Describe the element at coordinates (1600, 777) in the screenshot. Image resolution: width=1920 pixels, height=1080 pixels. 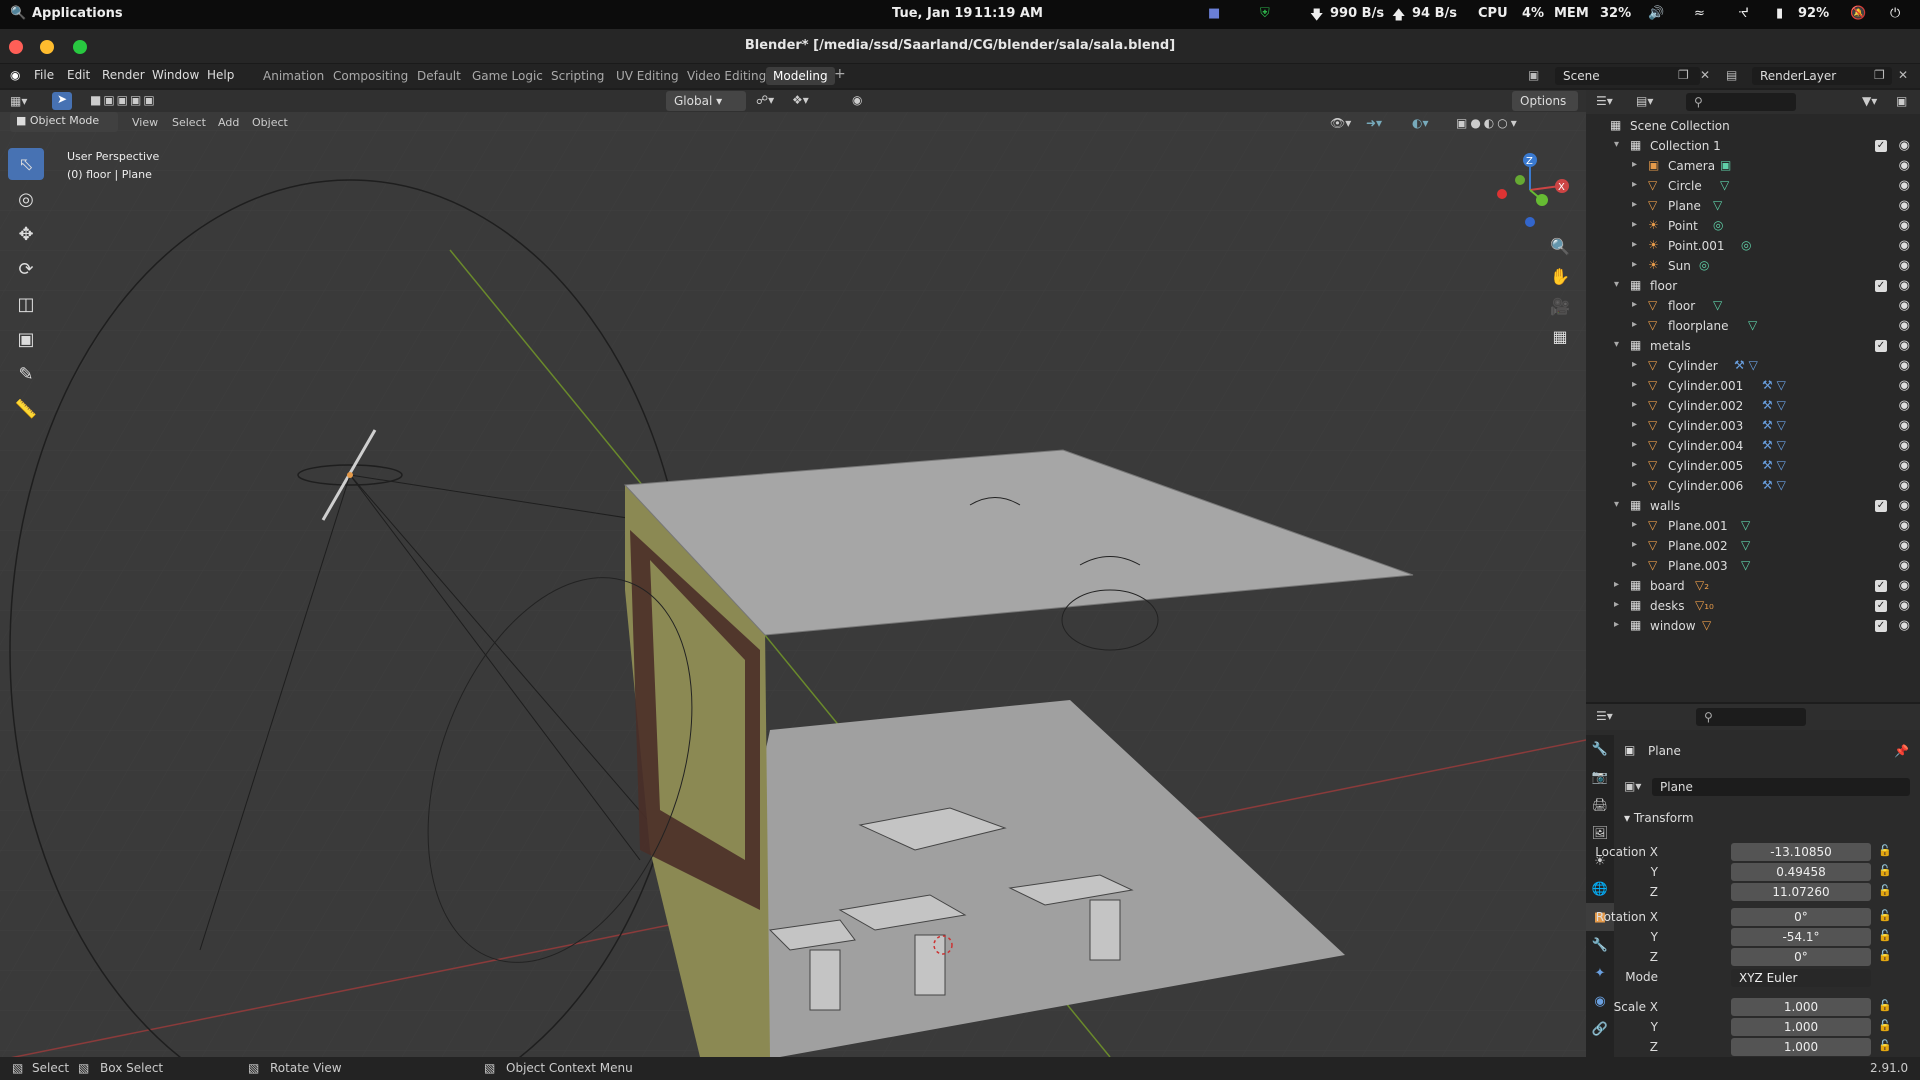
I see `render-tab-icon: 📷` at that location.